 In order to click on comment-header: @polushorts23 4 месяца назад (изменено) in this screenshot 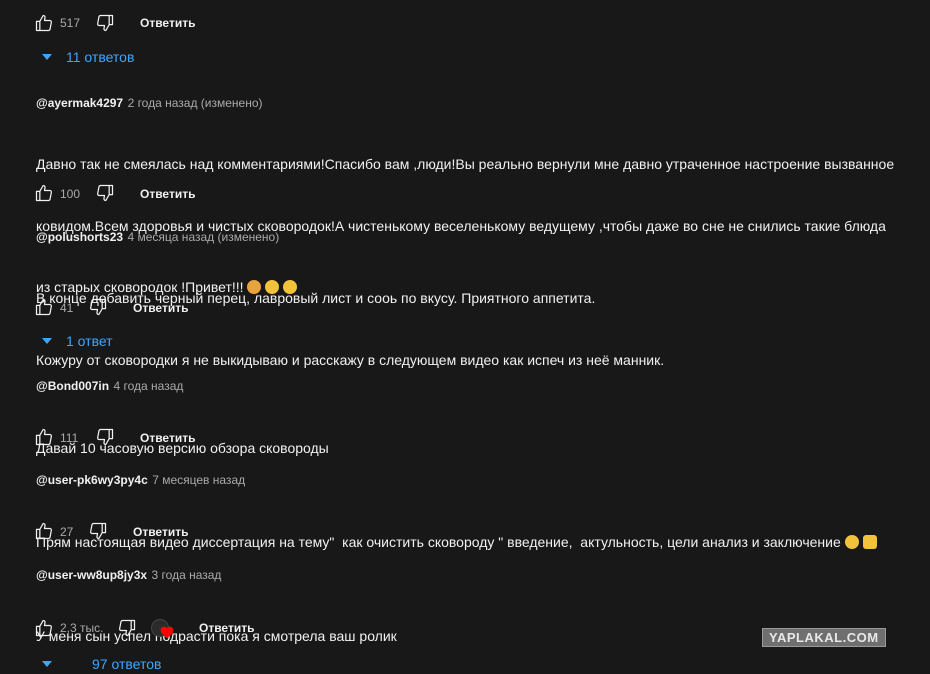, I will do `click(157, 237)`.